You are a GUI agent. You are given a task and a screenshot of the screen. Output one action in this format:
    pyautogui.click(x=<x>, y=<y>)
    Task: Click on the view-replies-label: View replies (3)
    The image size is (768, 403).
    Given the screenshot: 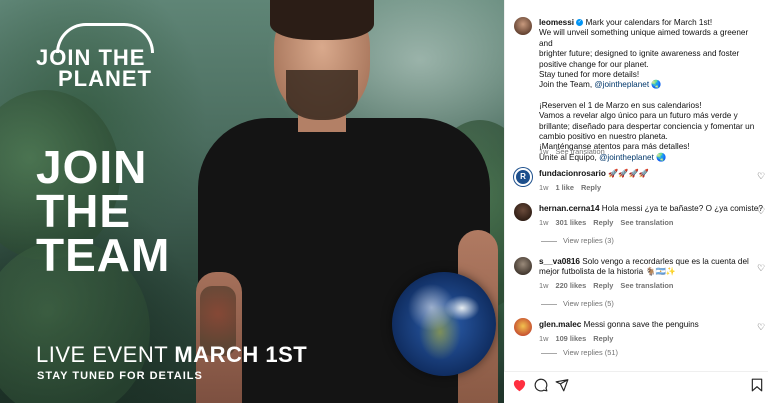 What is the action you would take?
    pyautogui.click(x=588, y=240)
    